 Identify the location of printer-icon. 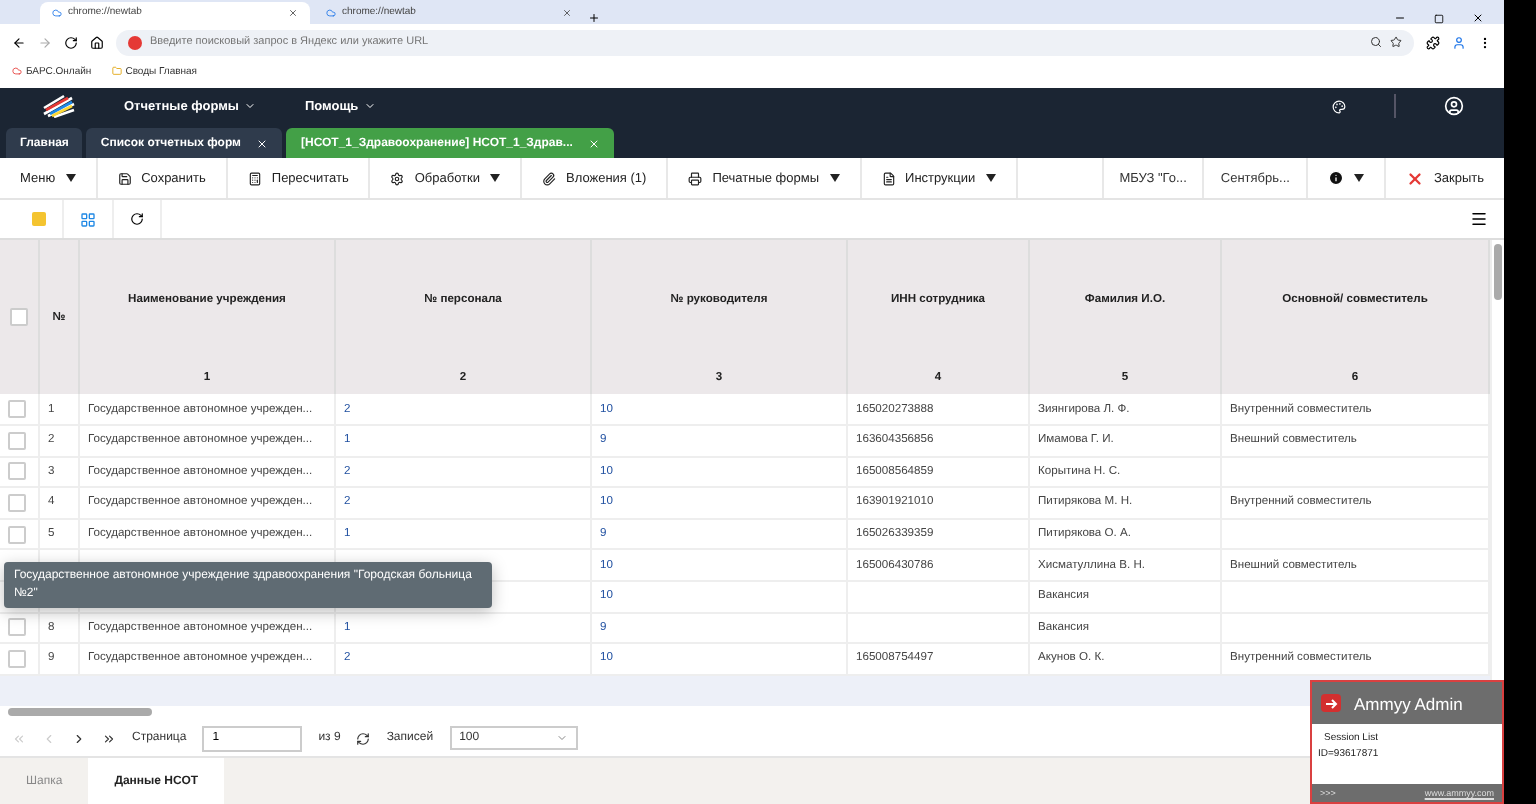
(695, 178).